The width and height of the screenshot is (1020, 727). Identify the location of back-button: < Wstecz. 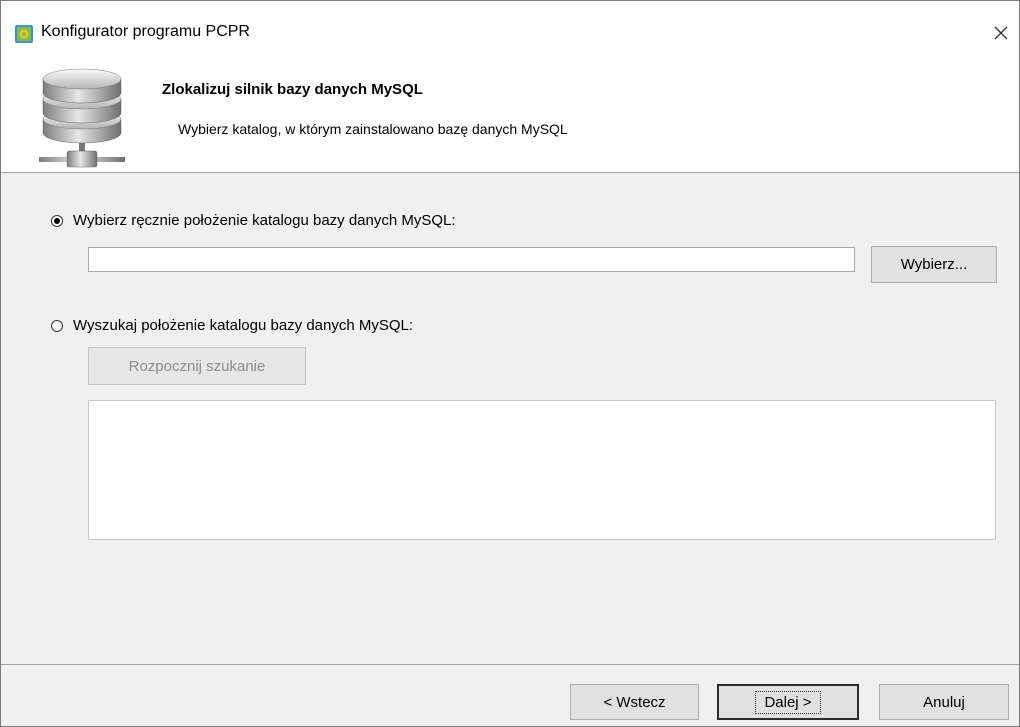
(634, 702).